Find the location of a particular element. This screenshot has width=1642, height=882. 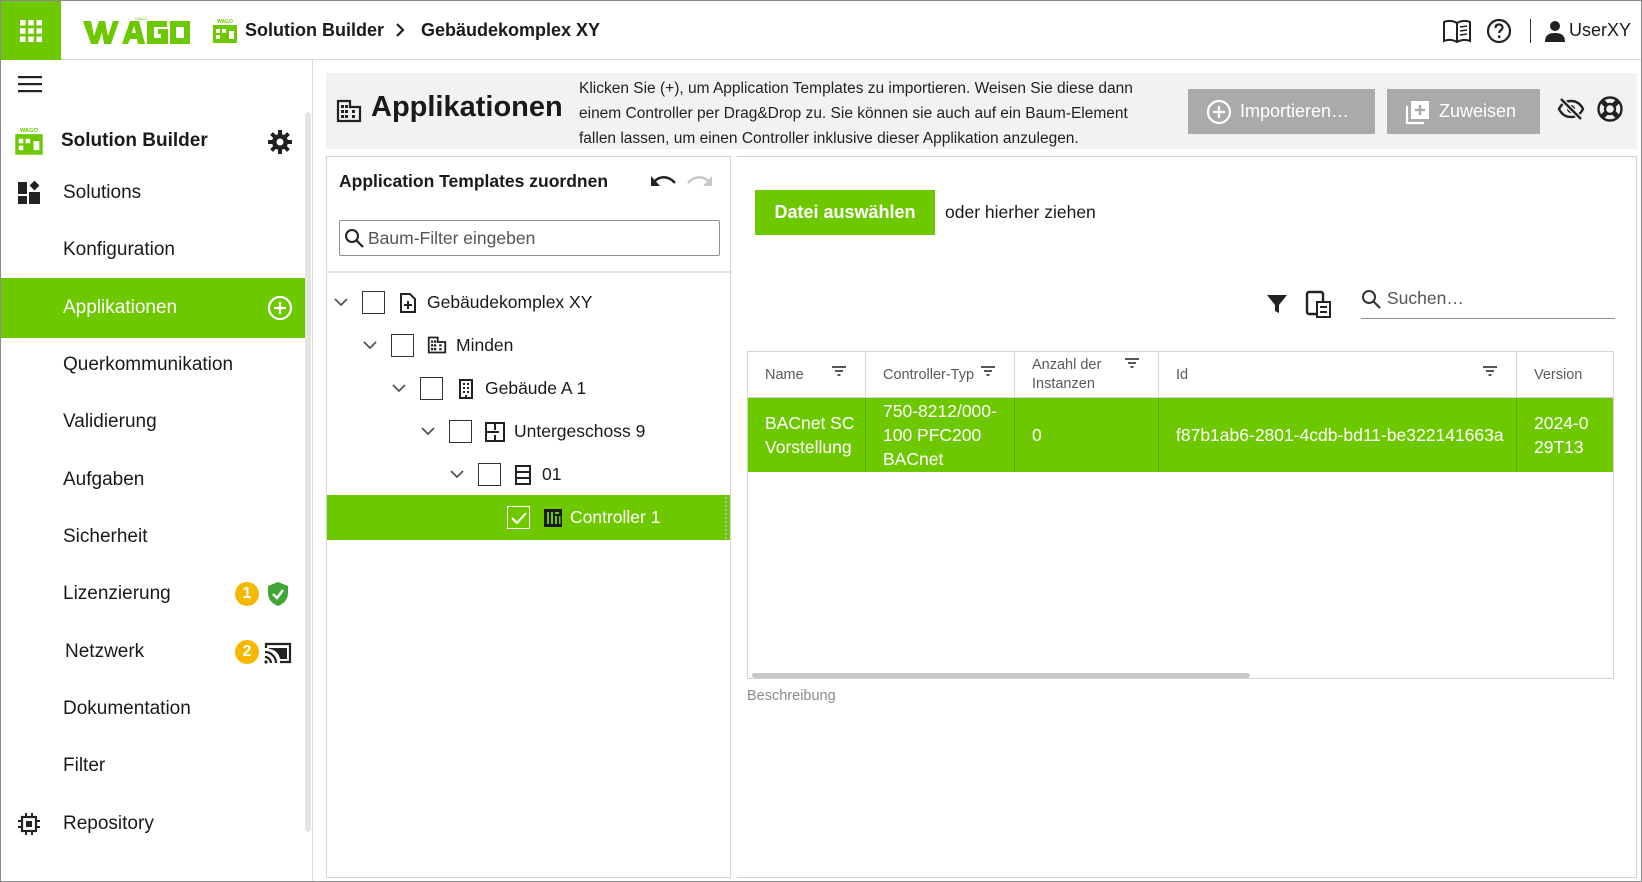

tree-node-01: 01 is located at coordinates (528, 474).